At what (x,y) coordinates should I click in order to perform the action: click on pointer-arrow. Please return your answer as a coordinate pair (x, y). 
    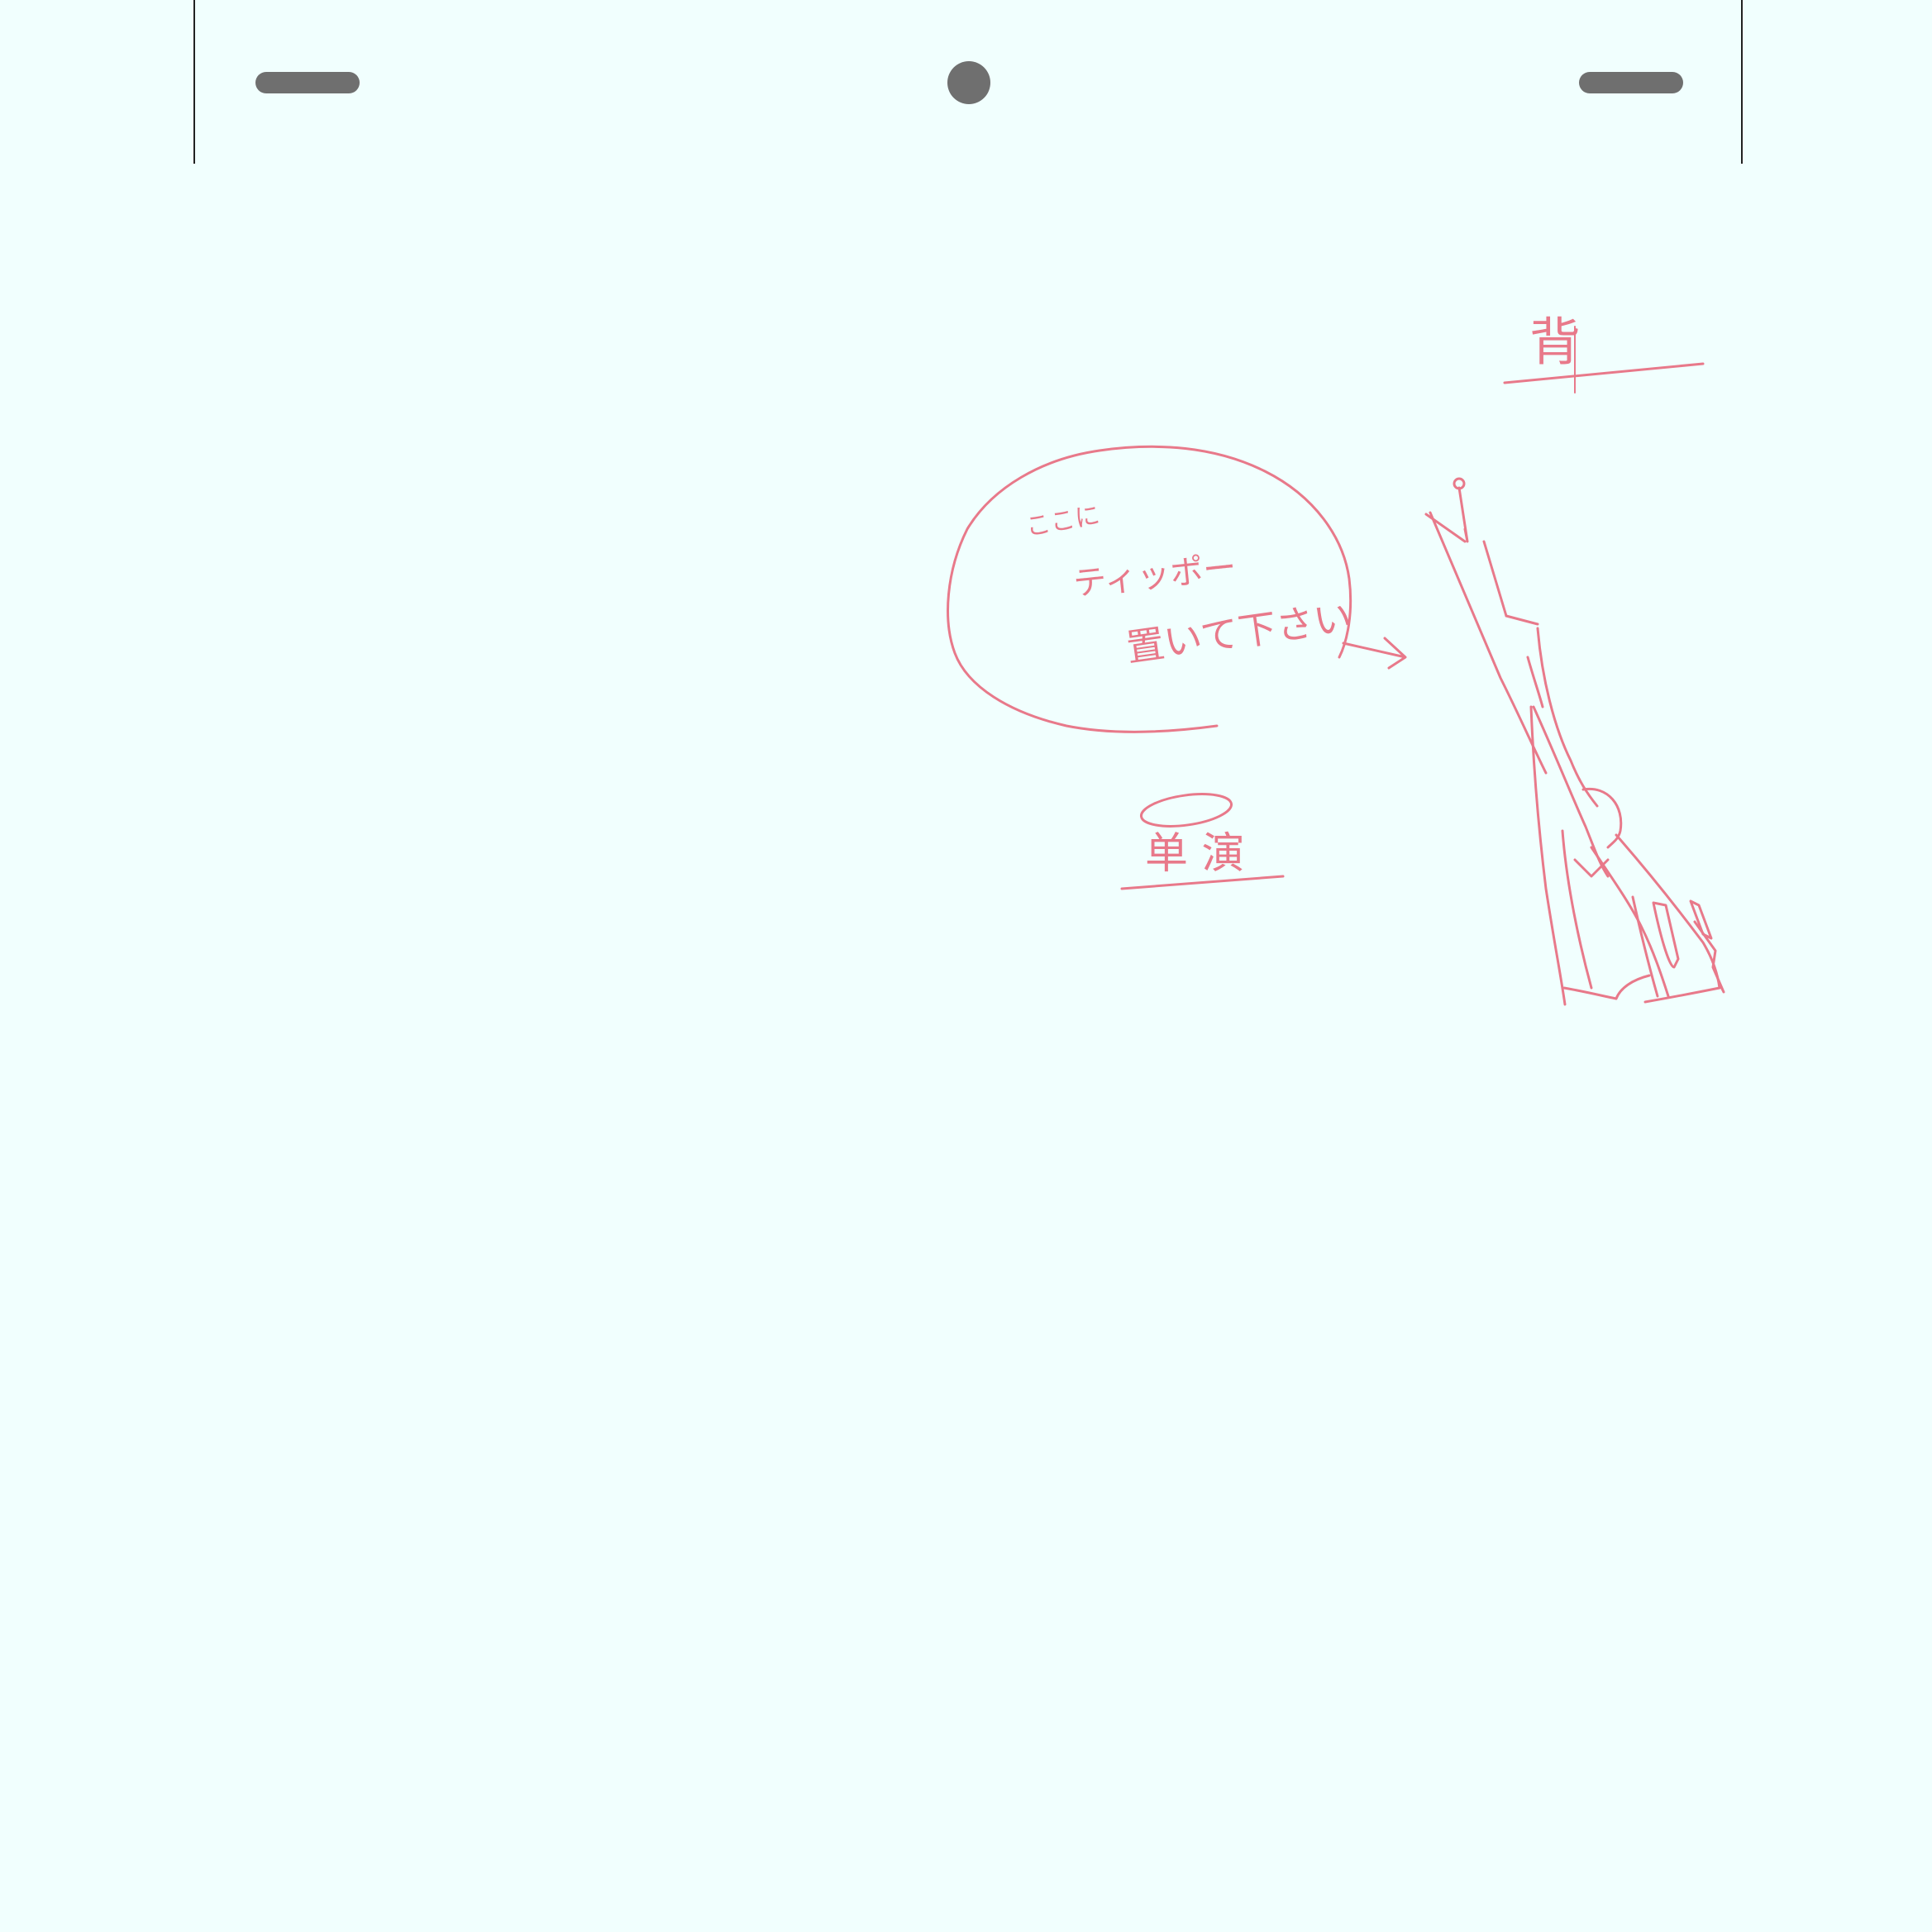
    Looking at the image, I should click on (1374, 653).